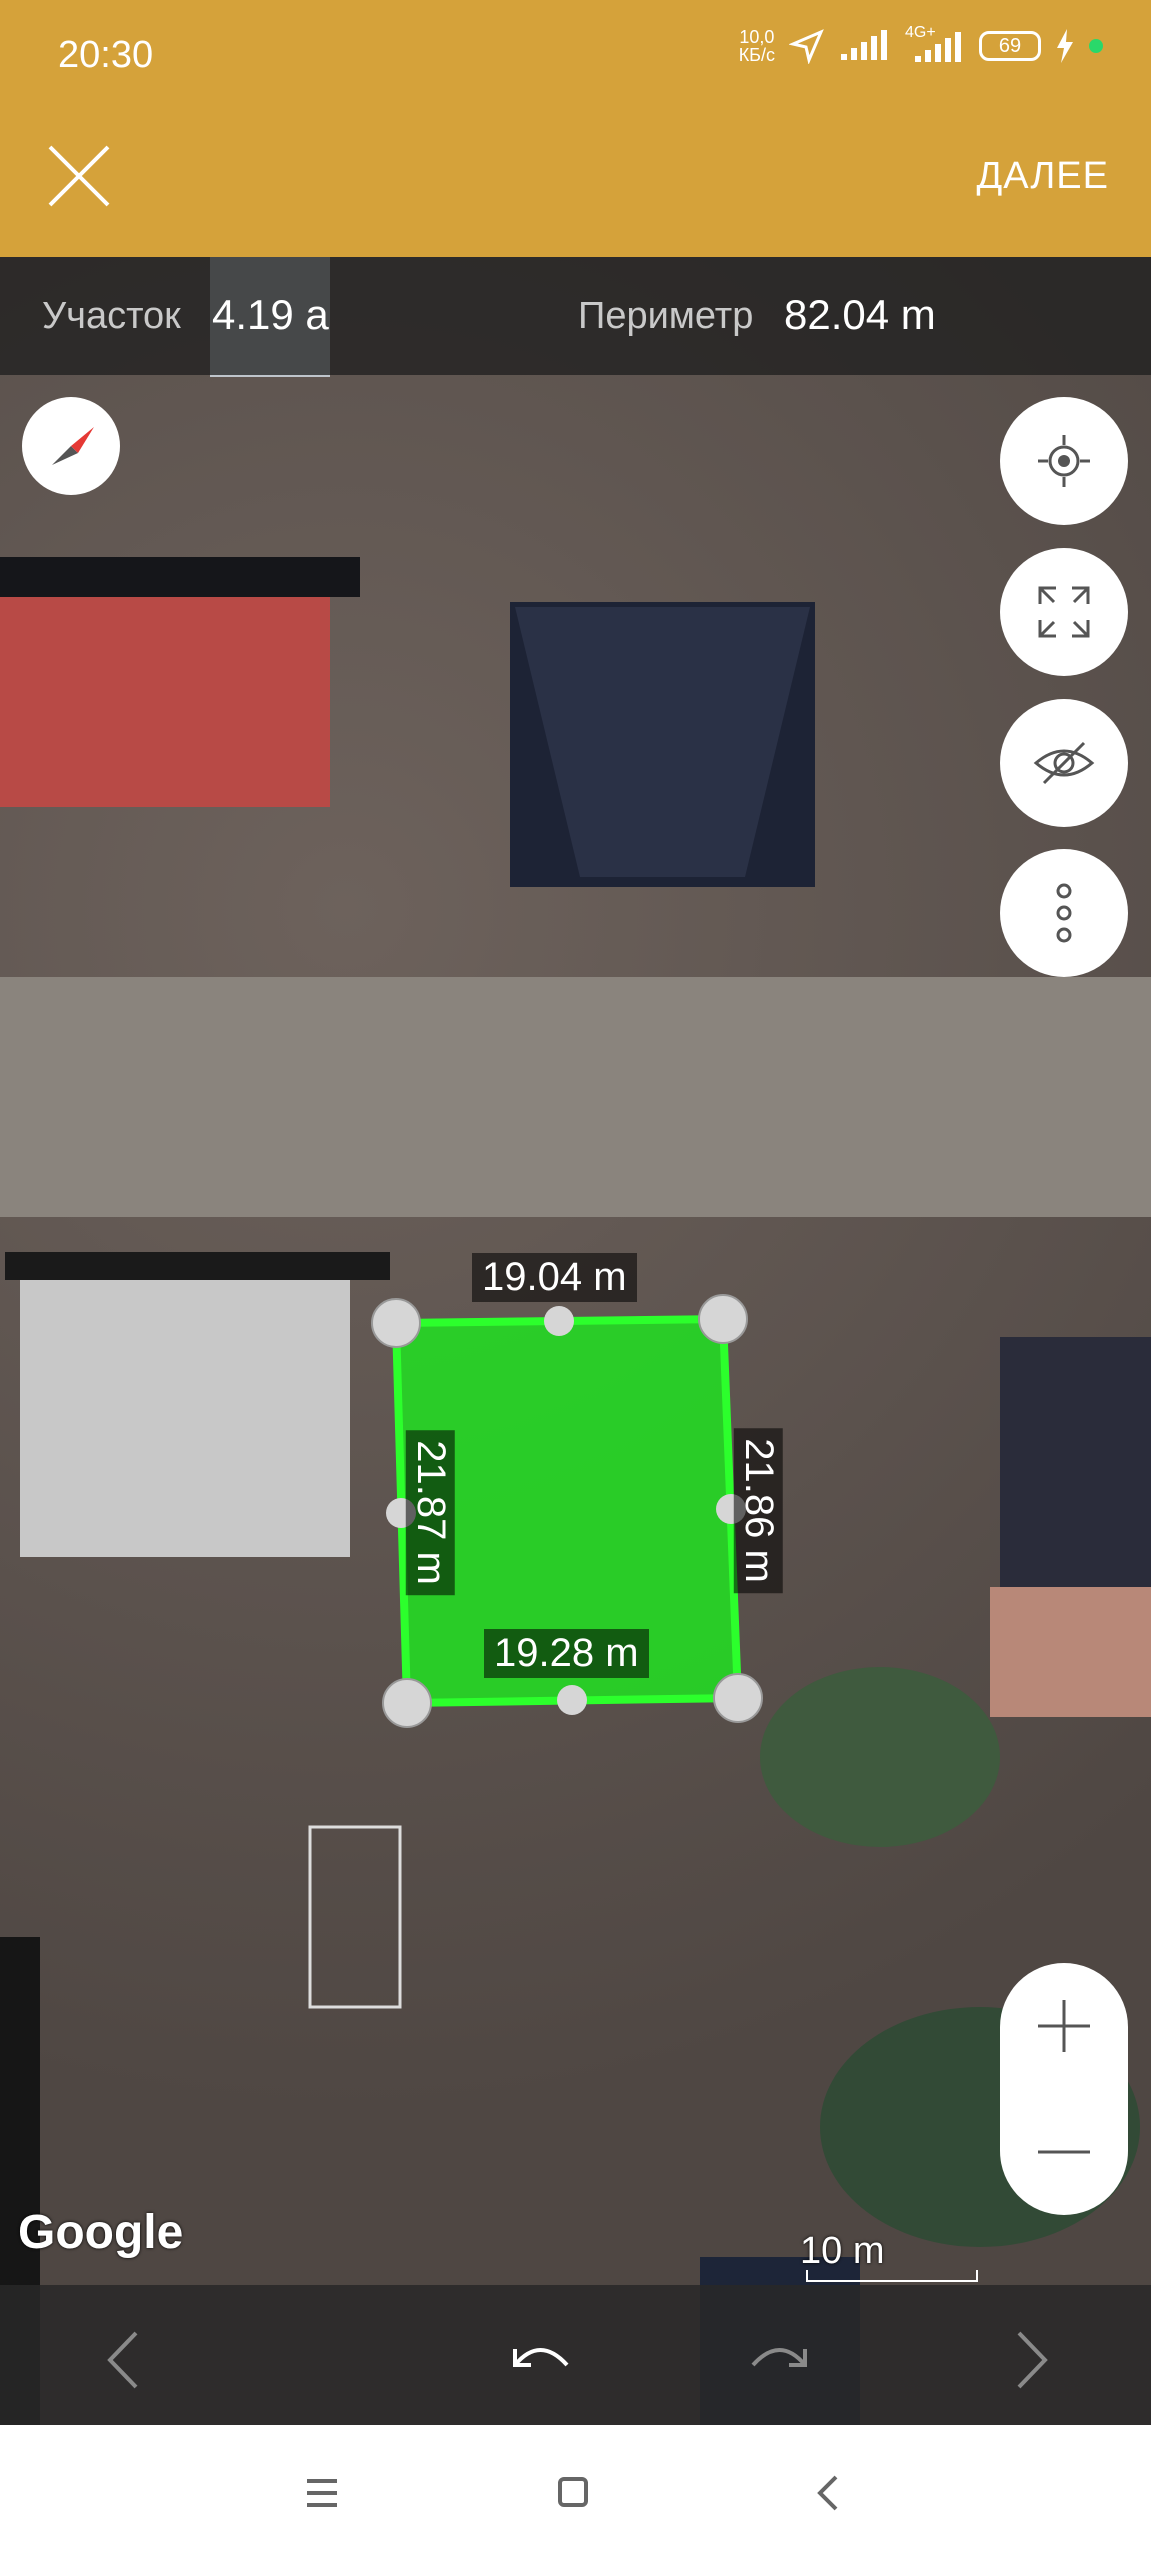 This screenshot has height=2560, width=1151. I want to click on redo-icon, so click(779, 2357).